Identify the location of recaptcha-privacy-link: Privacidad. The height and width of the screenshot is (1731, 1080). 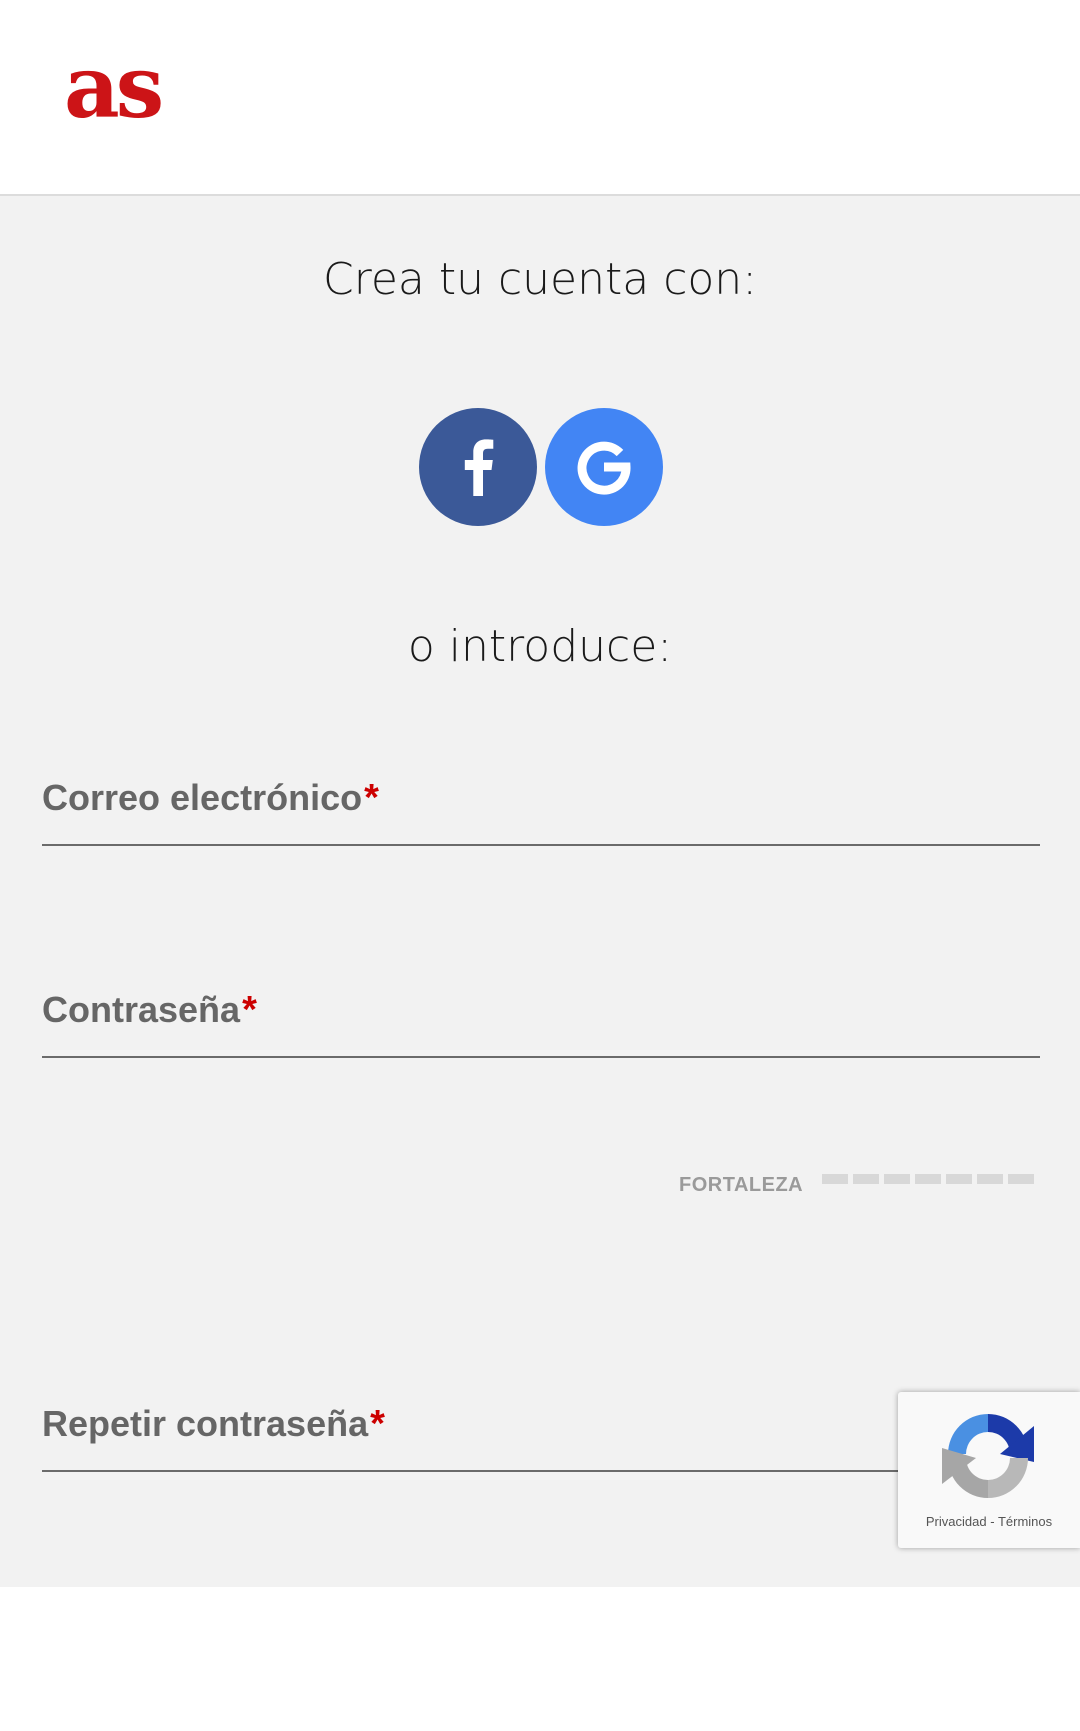
(956, 1521).